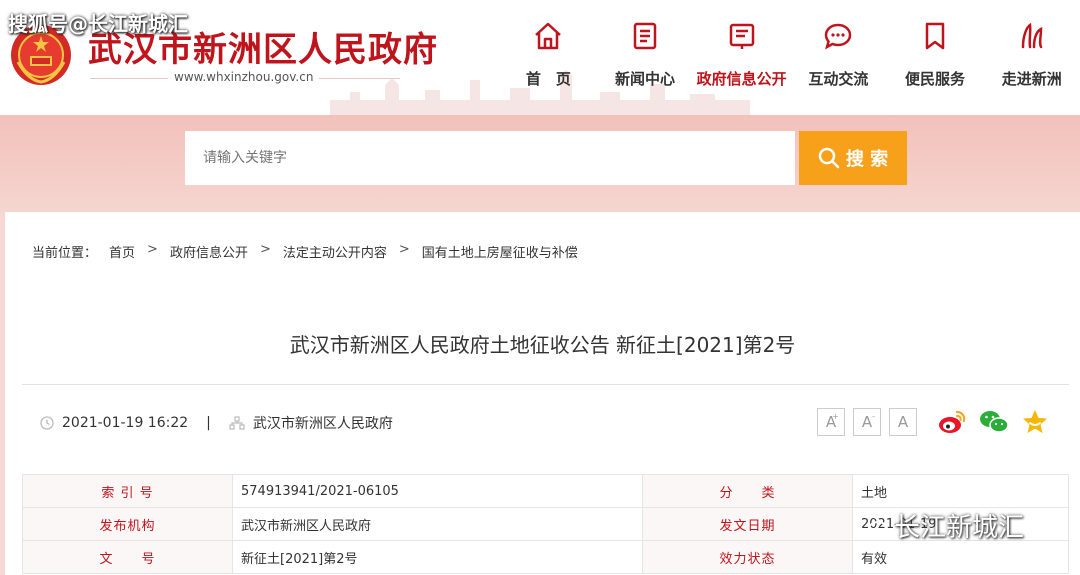 This screenshot has height=575, width=1080. Describe the element at coordinates (747, 524) in the screenshot. I see `label-issue-date: 发文日期` at that location.